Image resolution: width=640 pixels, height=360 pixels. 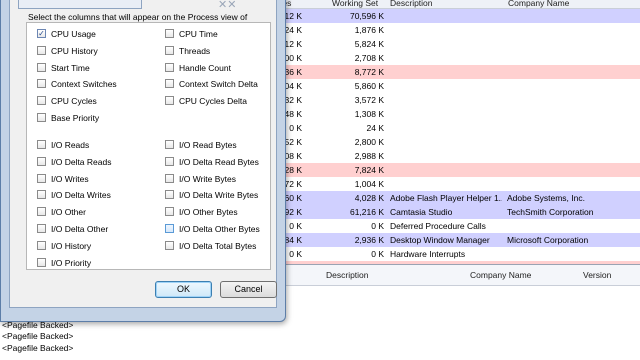 What do you see at coordinates (68, 212) in the screenshot?
I see `column-option-label: I/O Other` at bounding box center [68, 212].